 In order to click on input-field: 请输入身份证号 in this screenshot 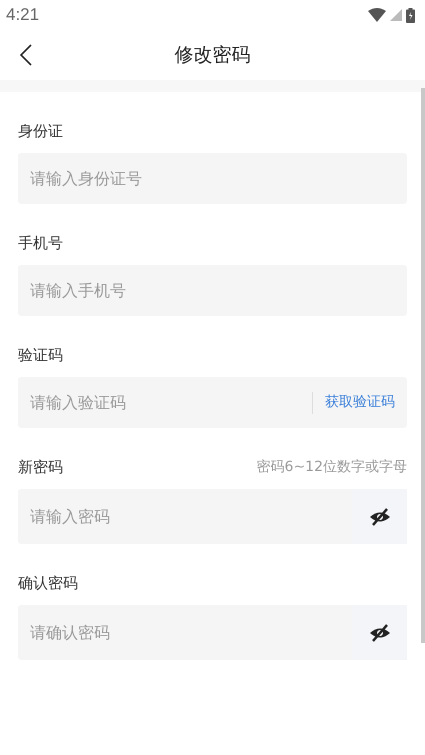, I will do `click(212, 178)`.